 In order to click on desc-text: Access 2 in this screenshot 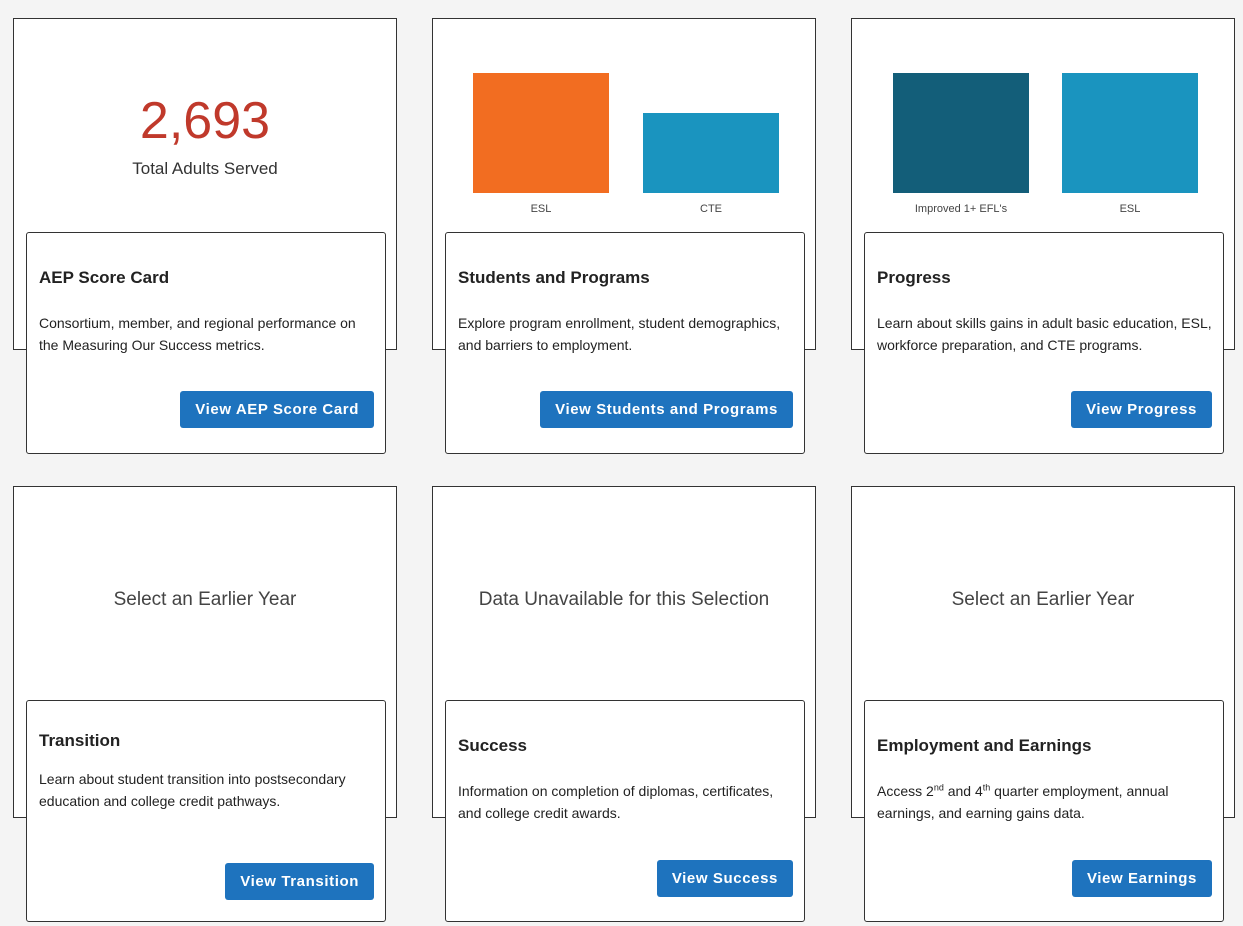, I will do `click(905, 791)`.